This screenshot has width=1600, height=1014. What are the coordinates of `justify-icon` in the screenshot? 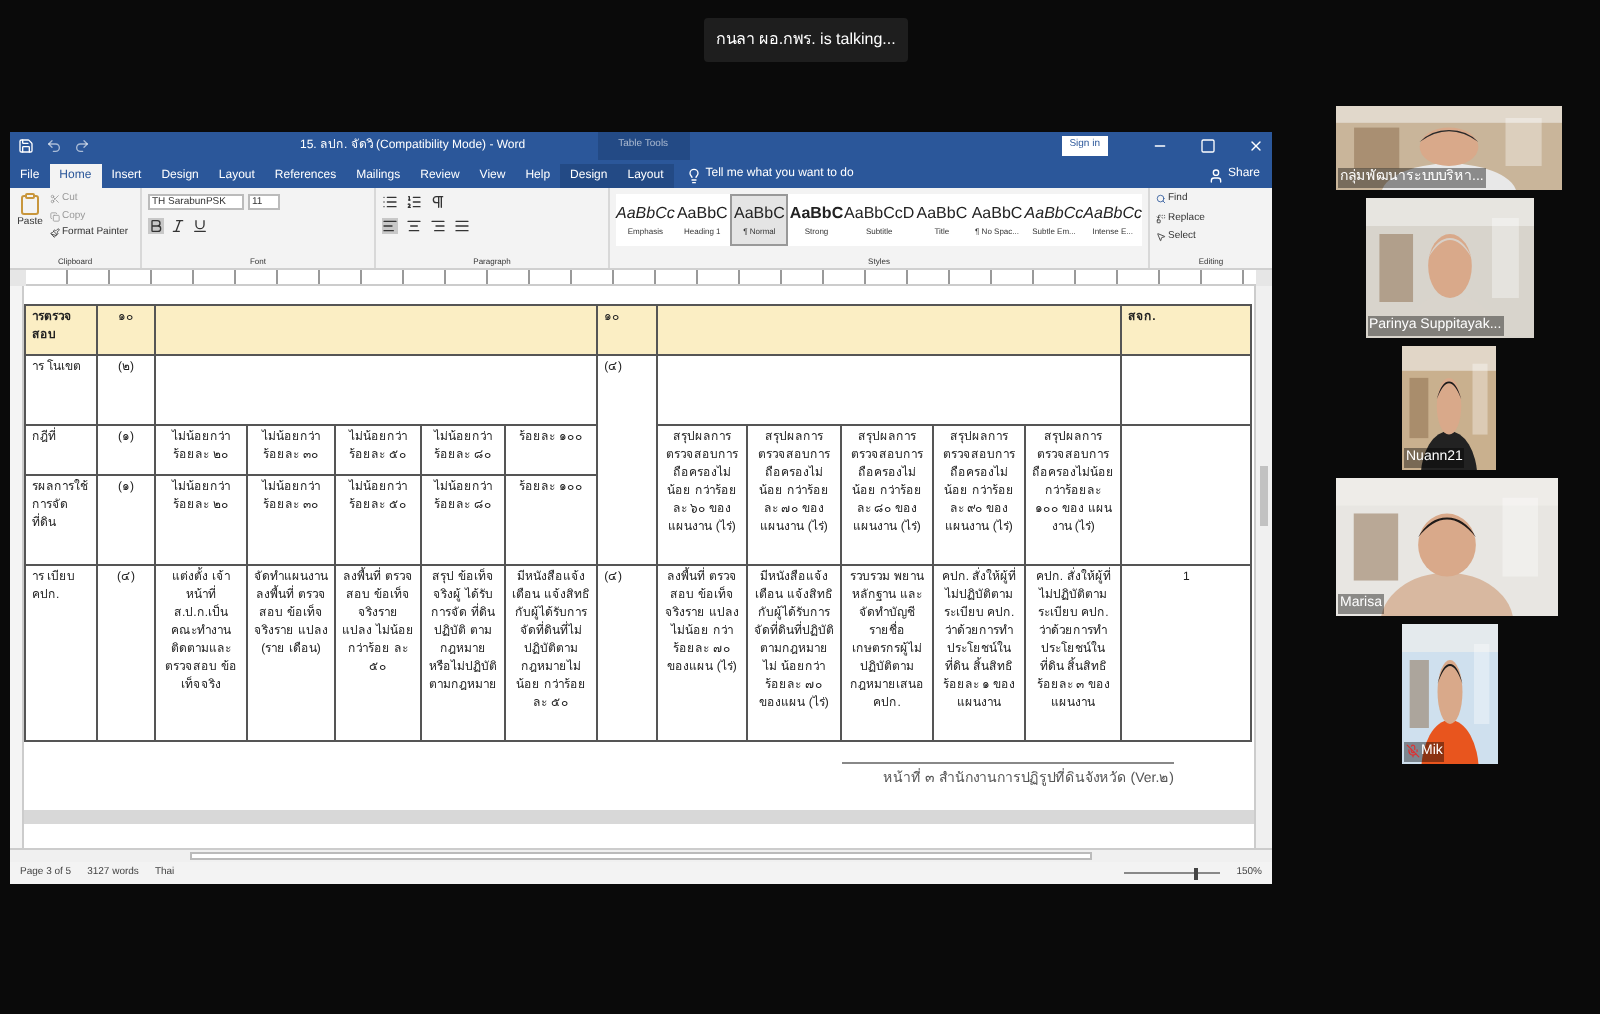 It's located at (462, 226).